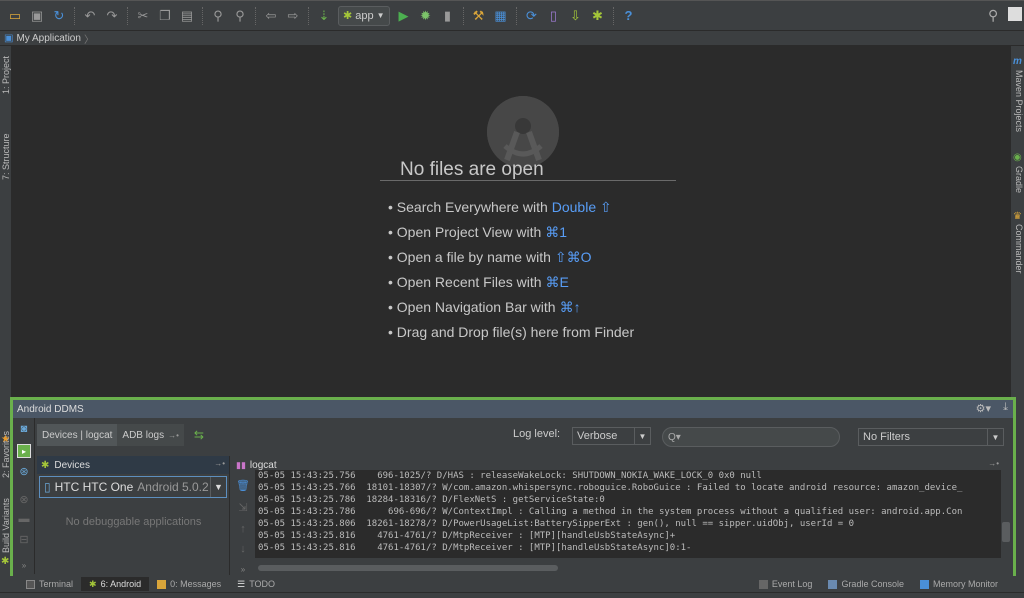 This screenshot has width=1024, height=598. What do you see at coordinates (47, 487) in the screenshot?
I see `phone-icon: ▯` at bounding box center [47, 487].